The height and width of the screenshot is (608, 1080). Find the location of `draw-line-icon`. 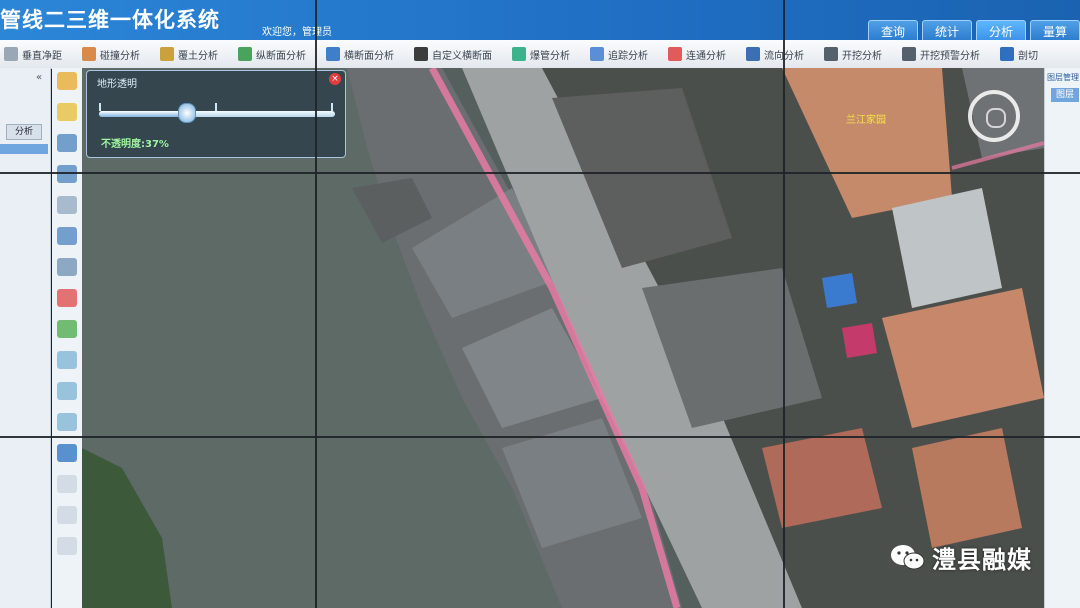

draw-line-icon is located at coordinates (67, 143).